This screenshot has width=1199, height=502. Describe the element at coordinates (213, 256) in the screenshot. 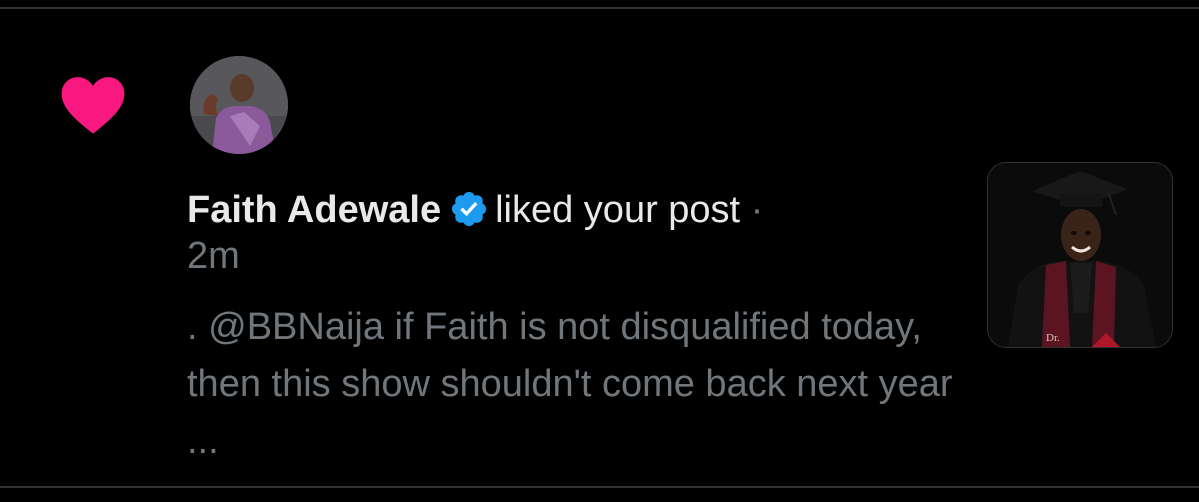

I see `timestamp: 2m` at that location.